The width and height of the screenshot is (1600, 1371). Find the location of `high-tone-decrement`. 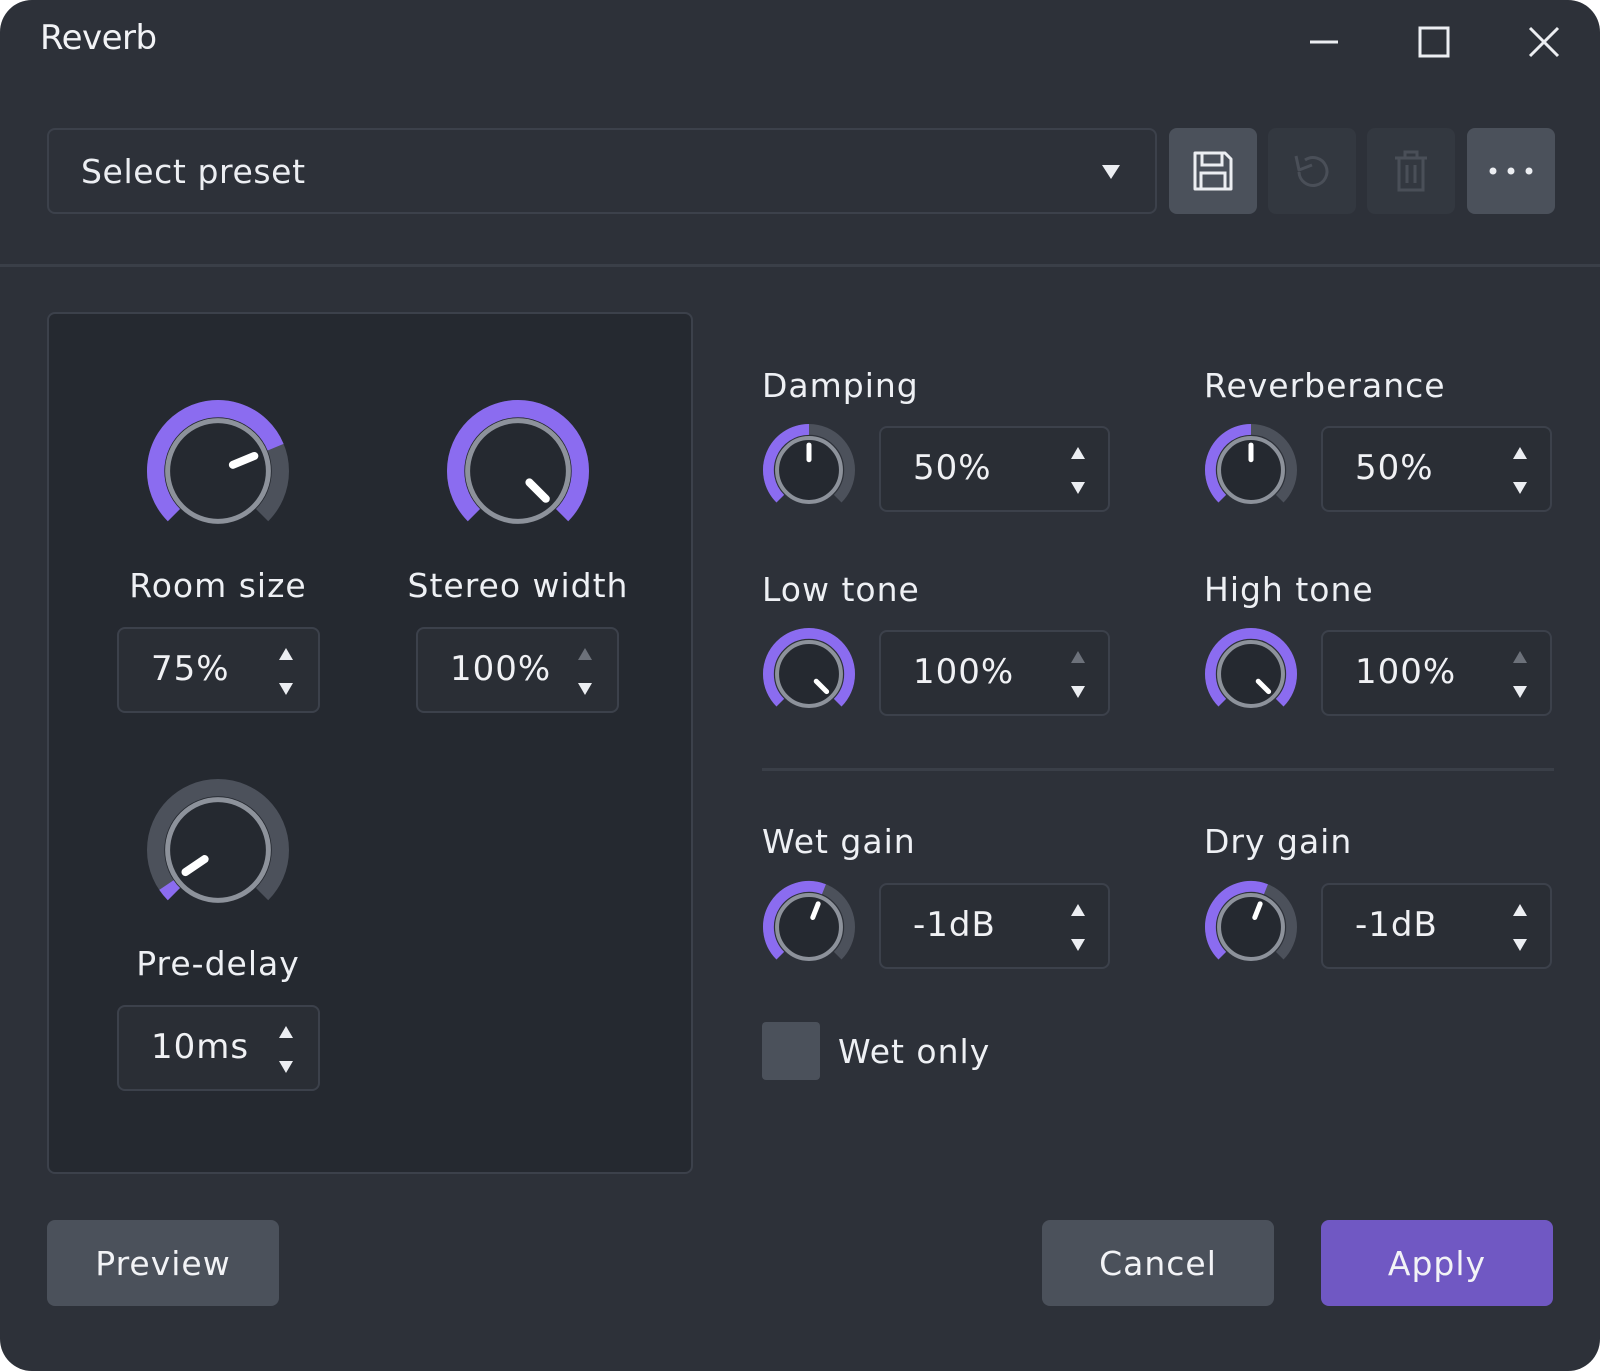

high-tone-decrement is located at coordinates (1520, 692).